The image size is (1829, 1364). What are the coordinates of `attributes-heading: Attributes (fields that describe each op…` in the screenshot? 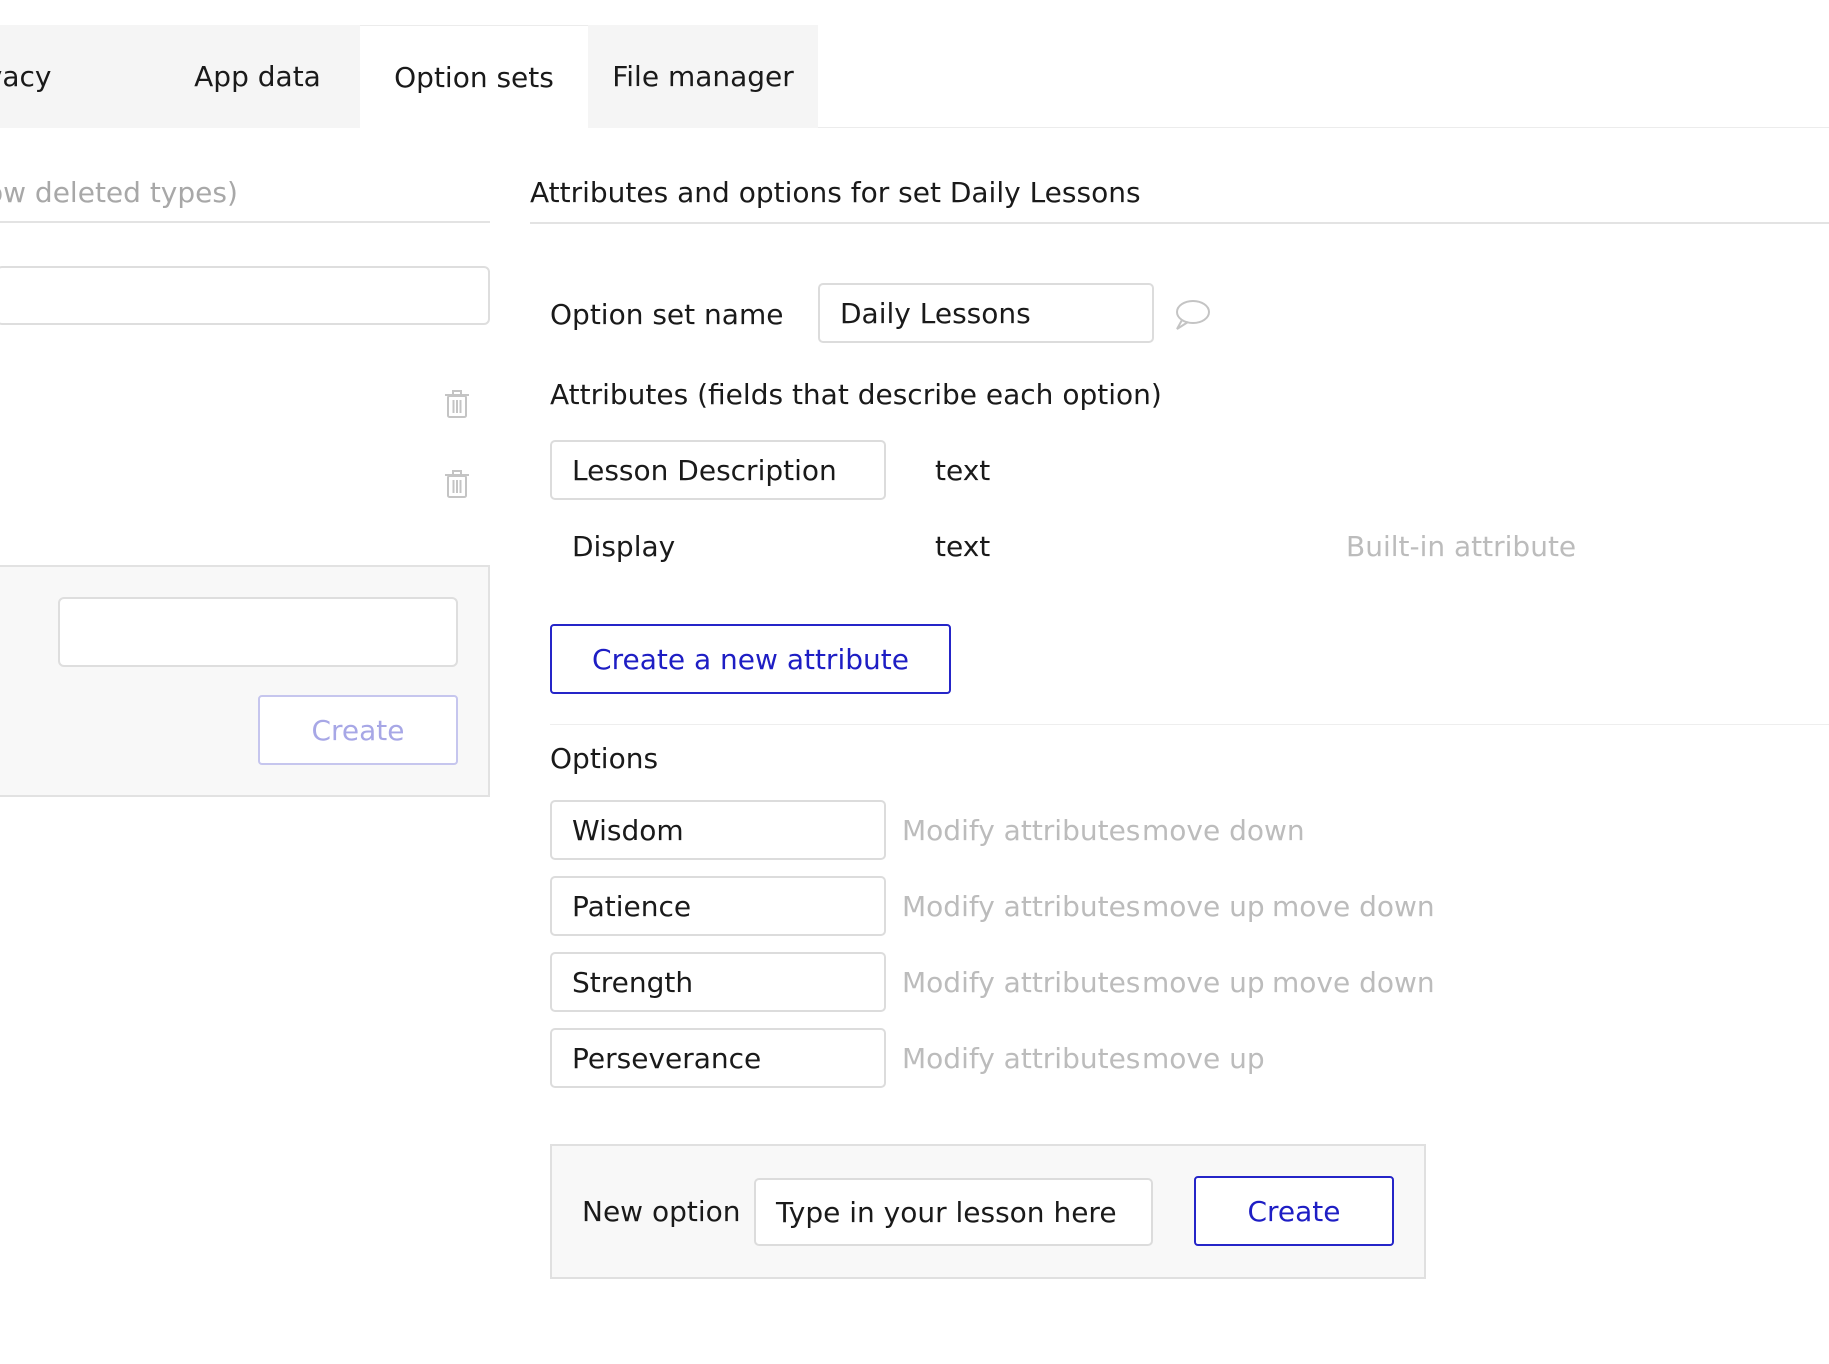 It's located at (856, 394).